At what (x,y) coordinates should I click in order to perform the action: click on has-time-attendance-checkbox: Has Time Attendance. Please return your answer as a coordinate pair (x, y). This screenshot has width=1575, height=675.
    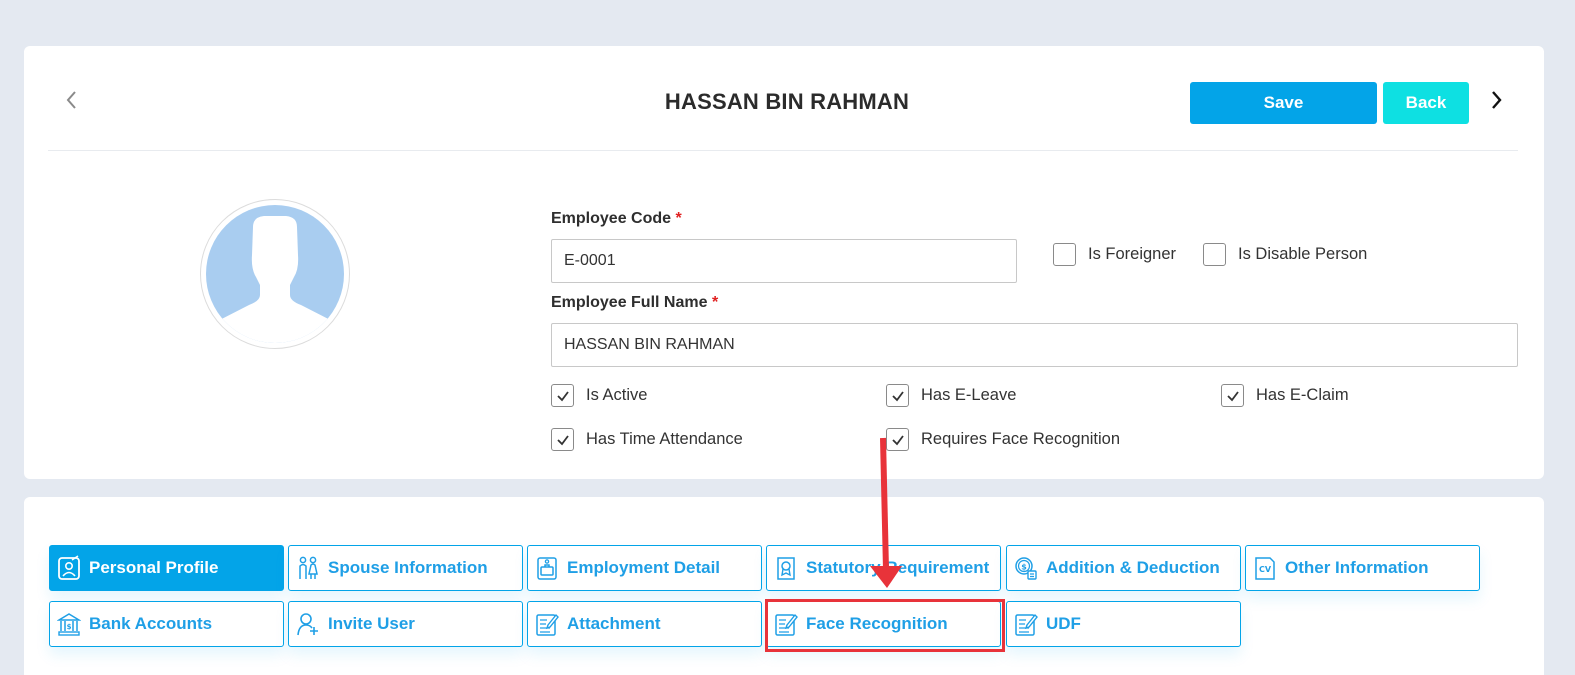
    Looking at the image, I should click on (647, 439).